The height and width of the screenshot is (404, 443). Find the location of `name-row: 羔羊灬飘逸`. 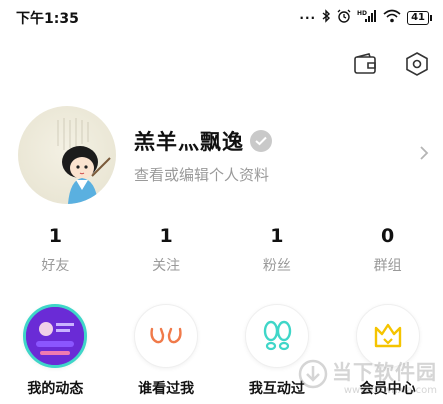

name-row: 羔羊灬飘逸 is located at coordinates (283, 141).